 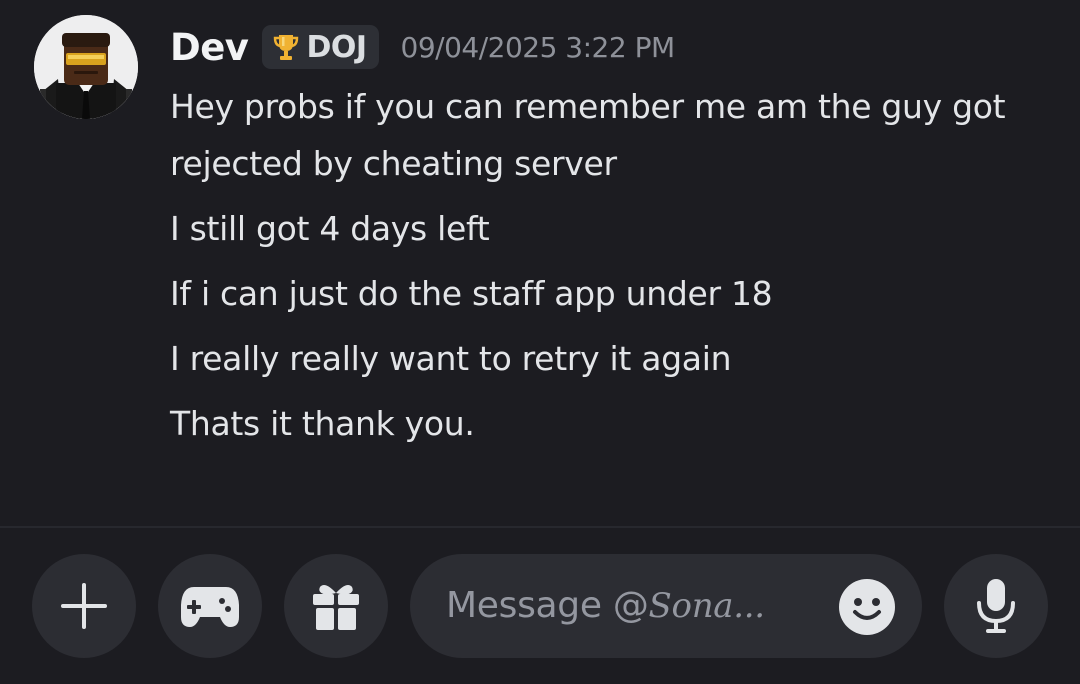 What do you see at coordinates (867, 607) in the screenshot?
I see `emoji-icon` at bounding box center [867, 607].